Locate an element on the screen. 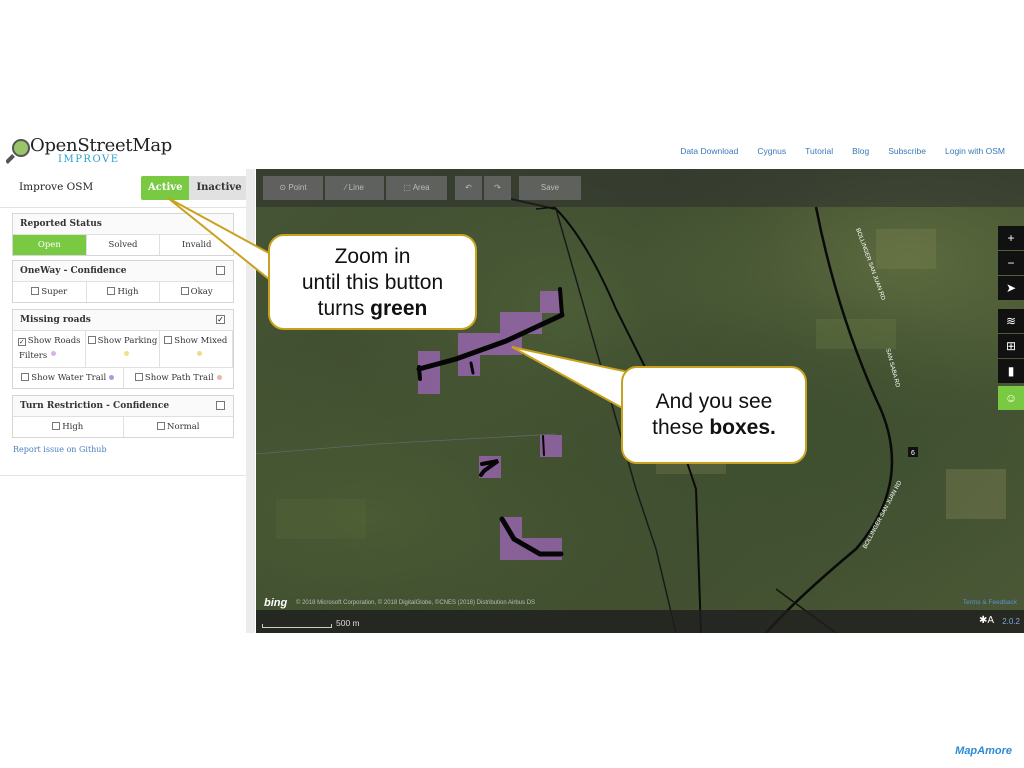  save-button: Save is located at coordinates (550, 188).